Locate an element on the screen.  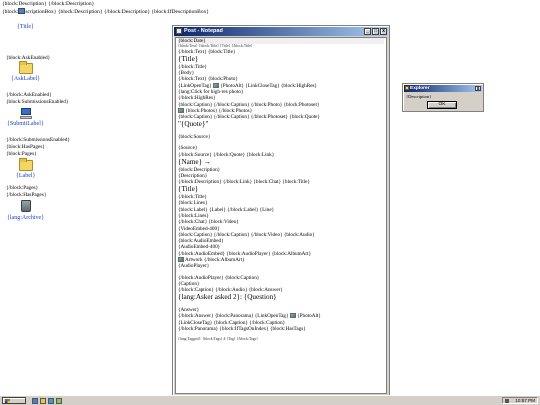
windows-logo-icon is located at coordinates (7, 401).